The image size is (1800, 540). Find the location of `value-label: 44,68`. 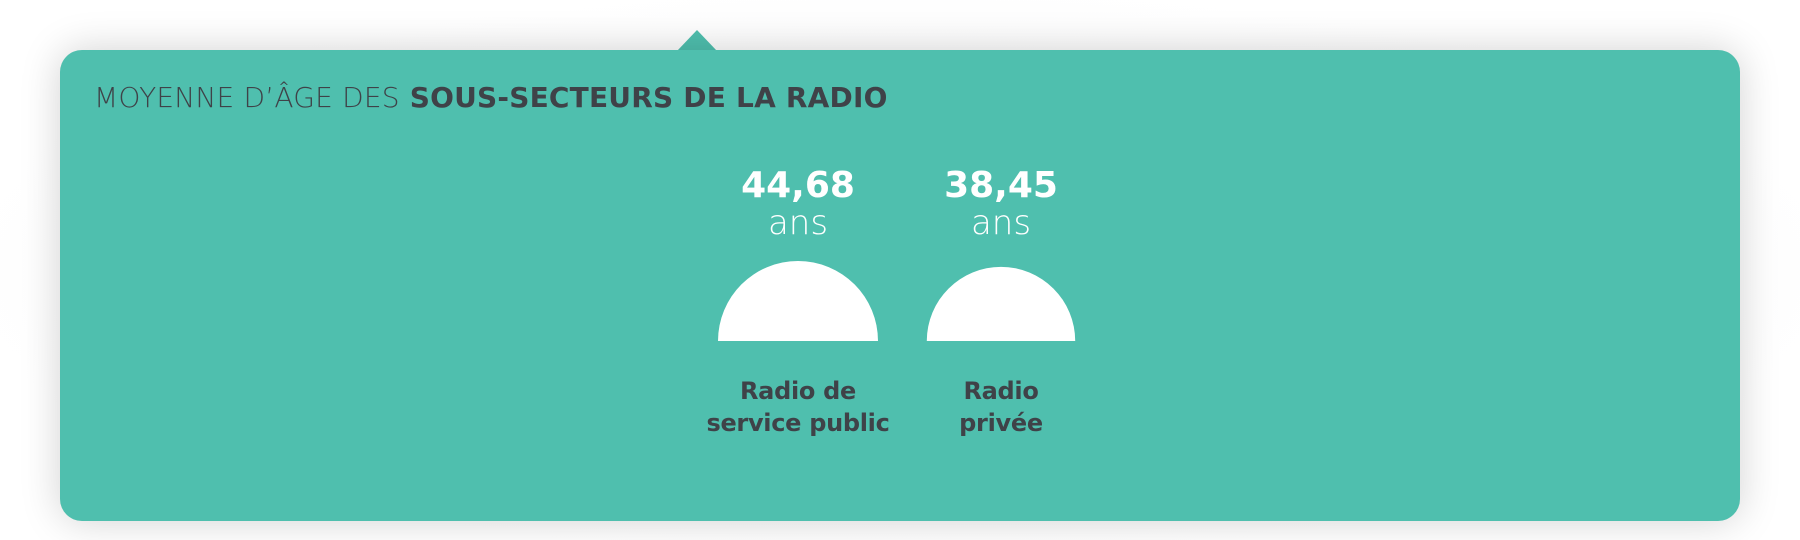

value-label: 44,68 is located at coordinates (798, 185).